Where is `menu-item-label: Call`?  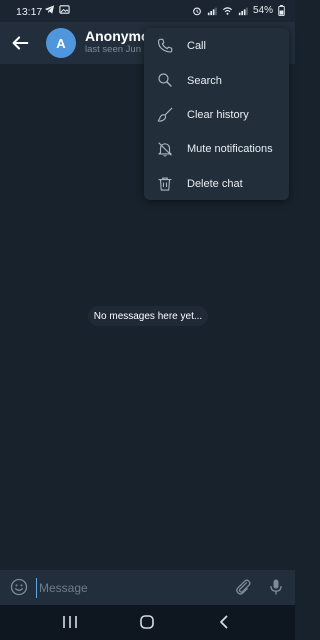 menu-item-label: Call is located at coordinates (196, 46).